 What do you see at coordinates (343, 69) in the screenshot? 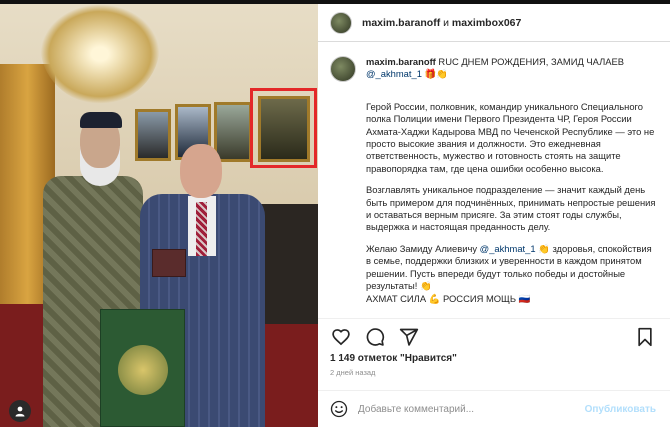
I see `caption-avatar` at bounding box center [343, 69].